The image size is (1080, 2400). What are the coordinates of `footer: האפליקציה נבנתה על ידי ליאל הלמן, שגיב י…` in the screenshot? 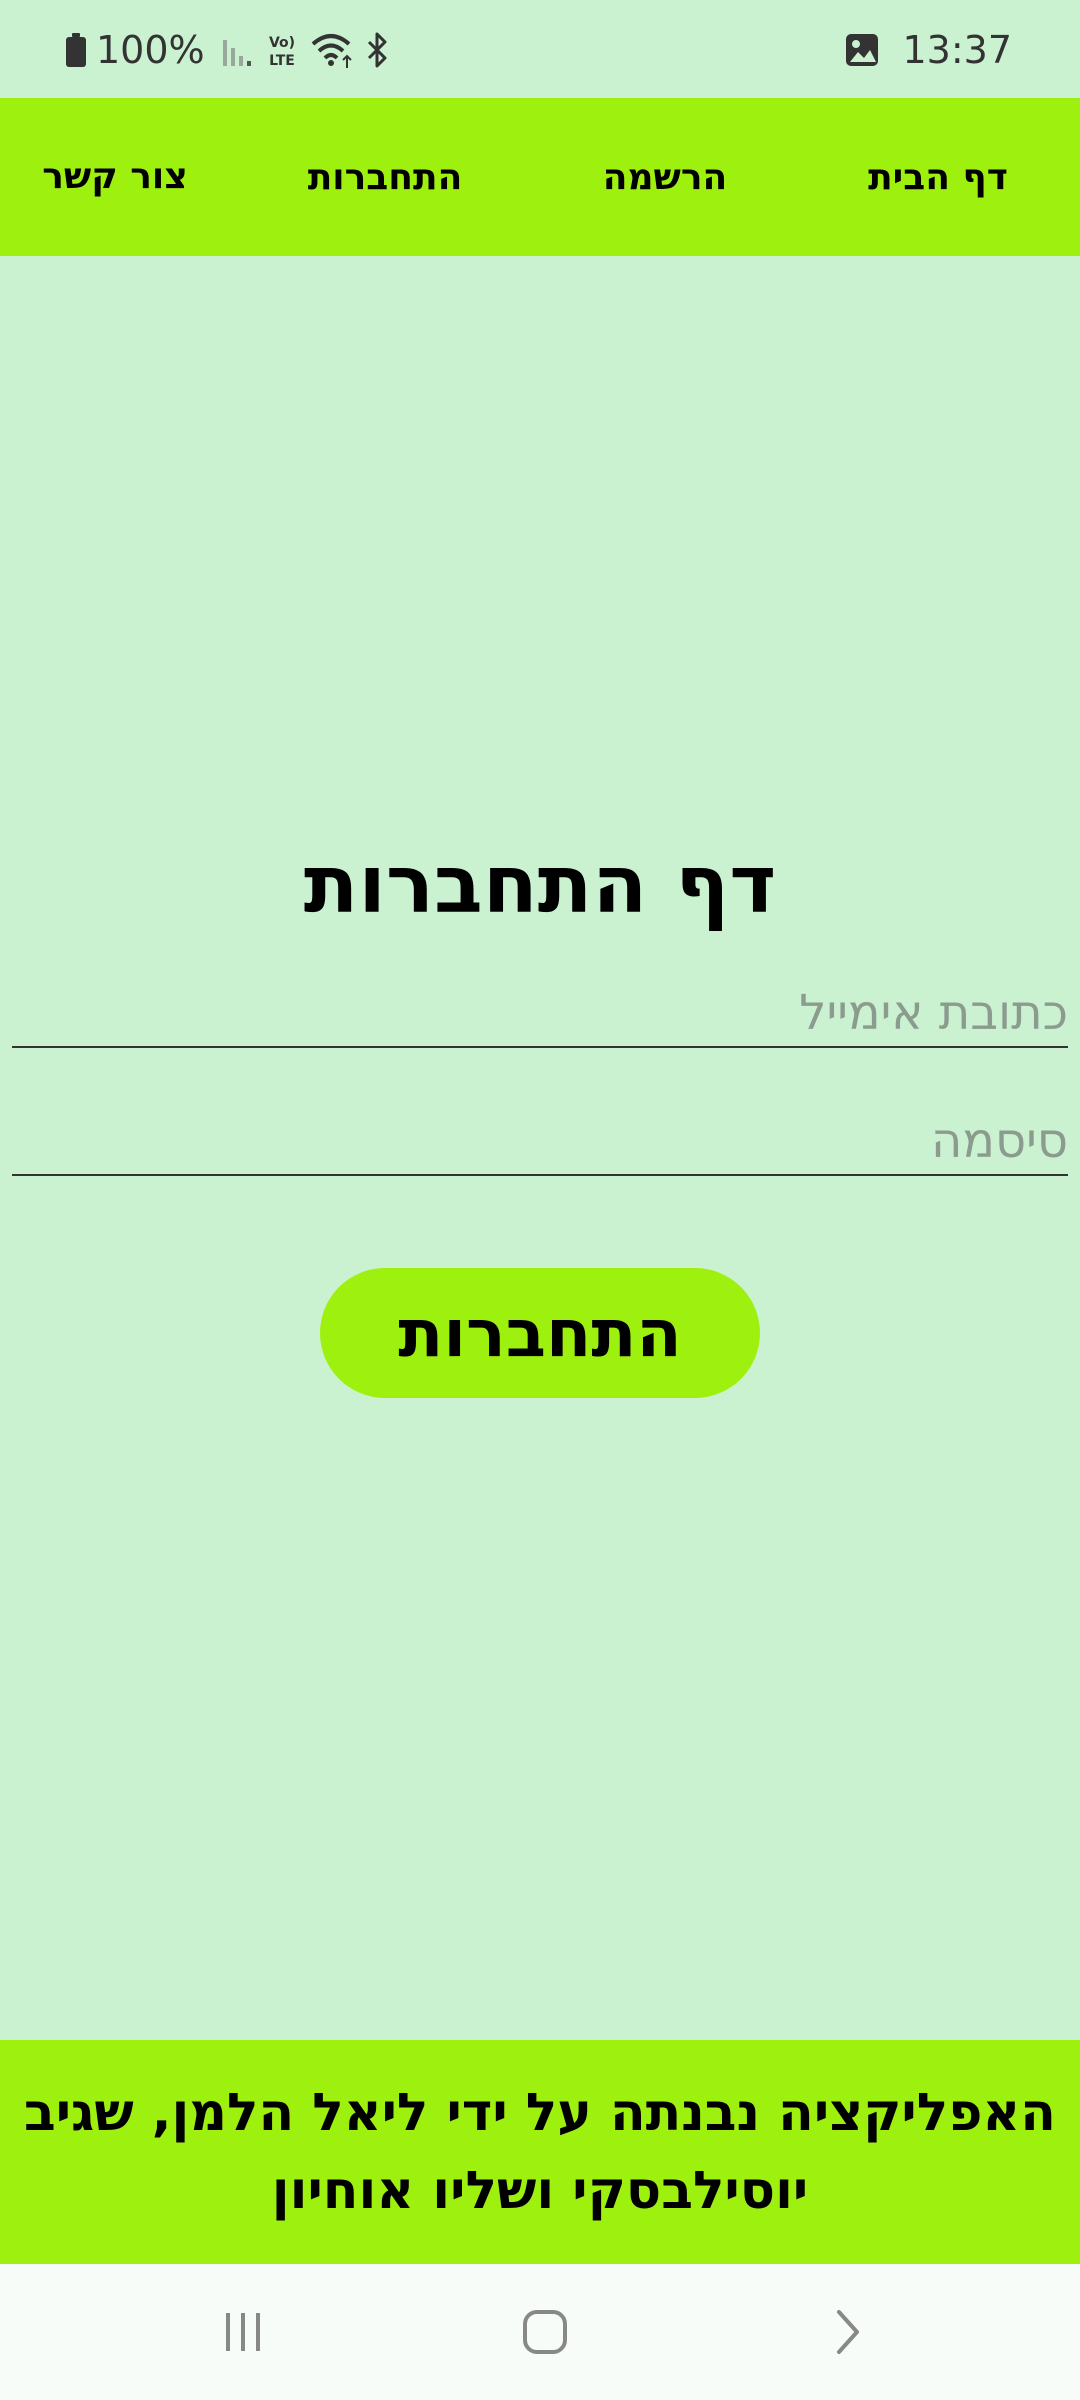 It's located at (540, 2152).